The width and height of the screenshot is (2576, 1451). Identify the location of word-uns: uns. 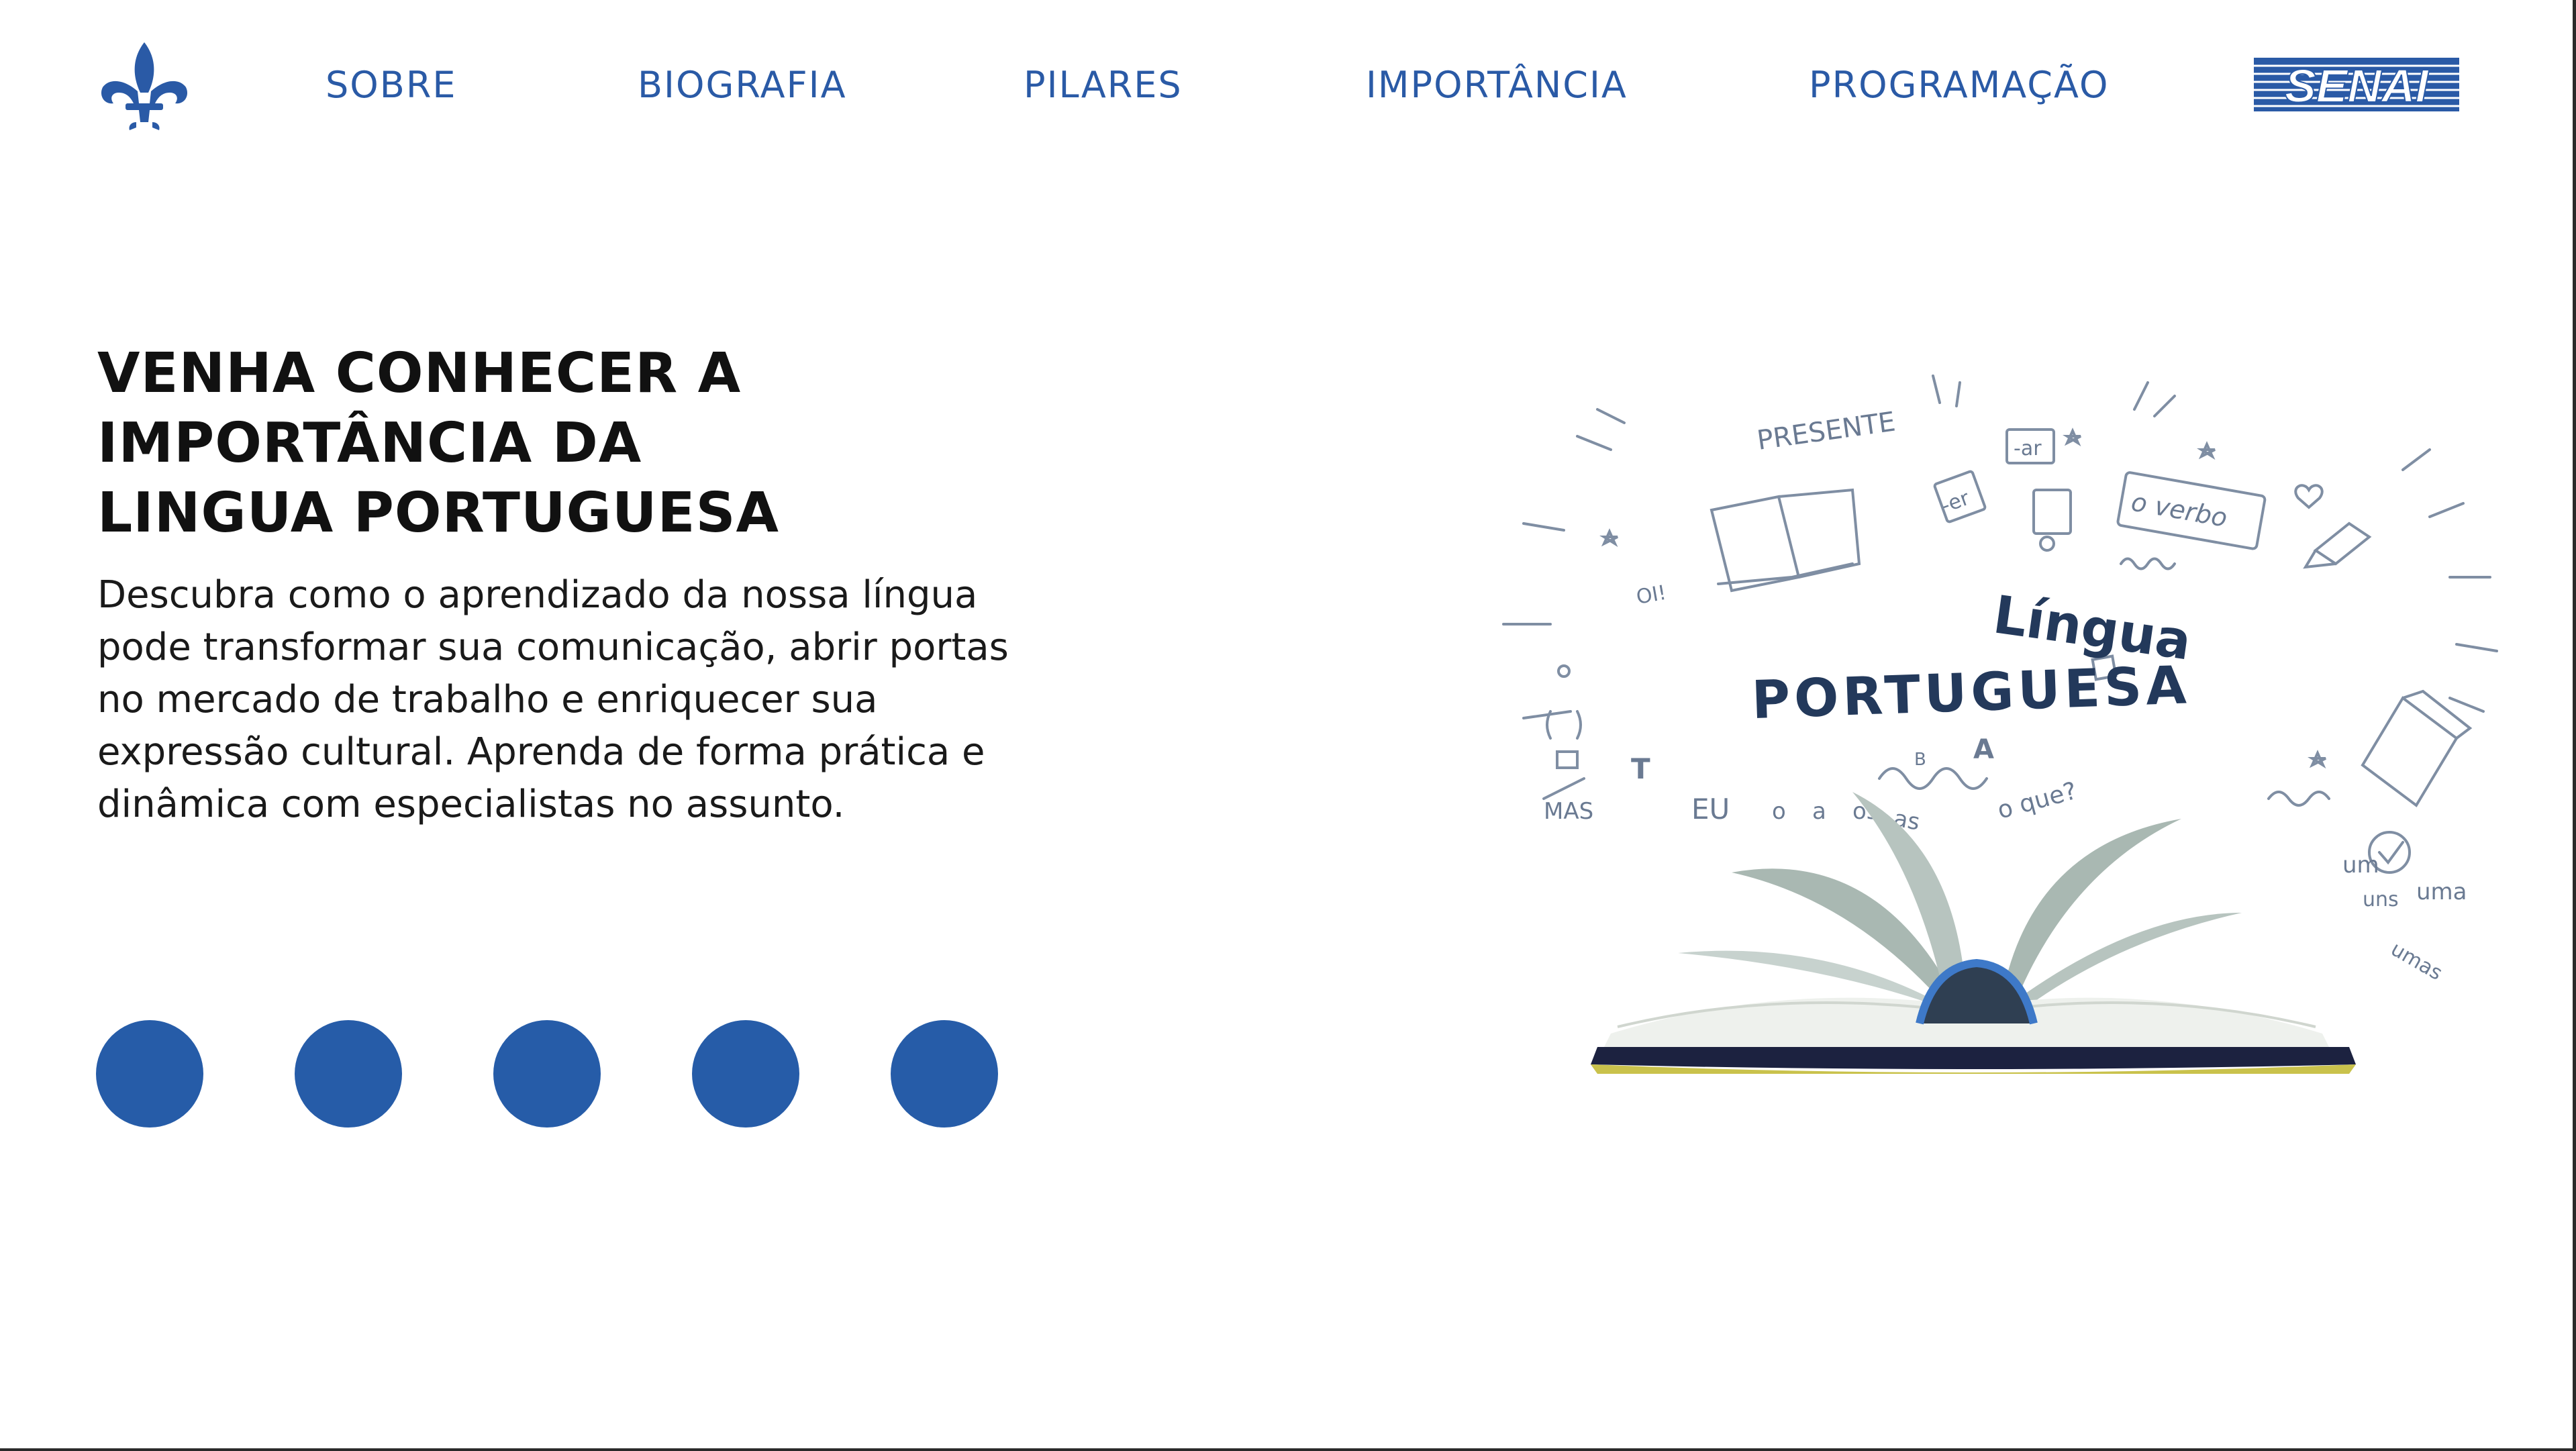
(2381, 899).